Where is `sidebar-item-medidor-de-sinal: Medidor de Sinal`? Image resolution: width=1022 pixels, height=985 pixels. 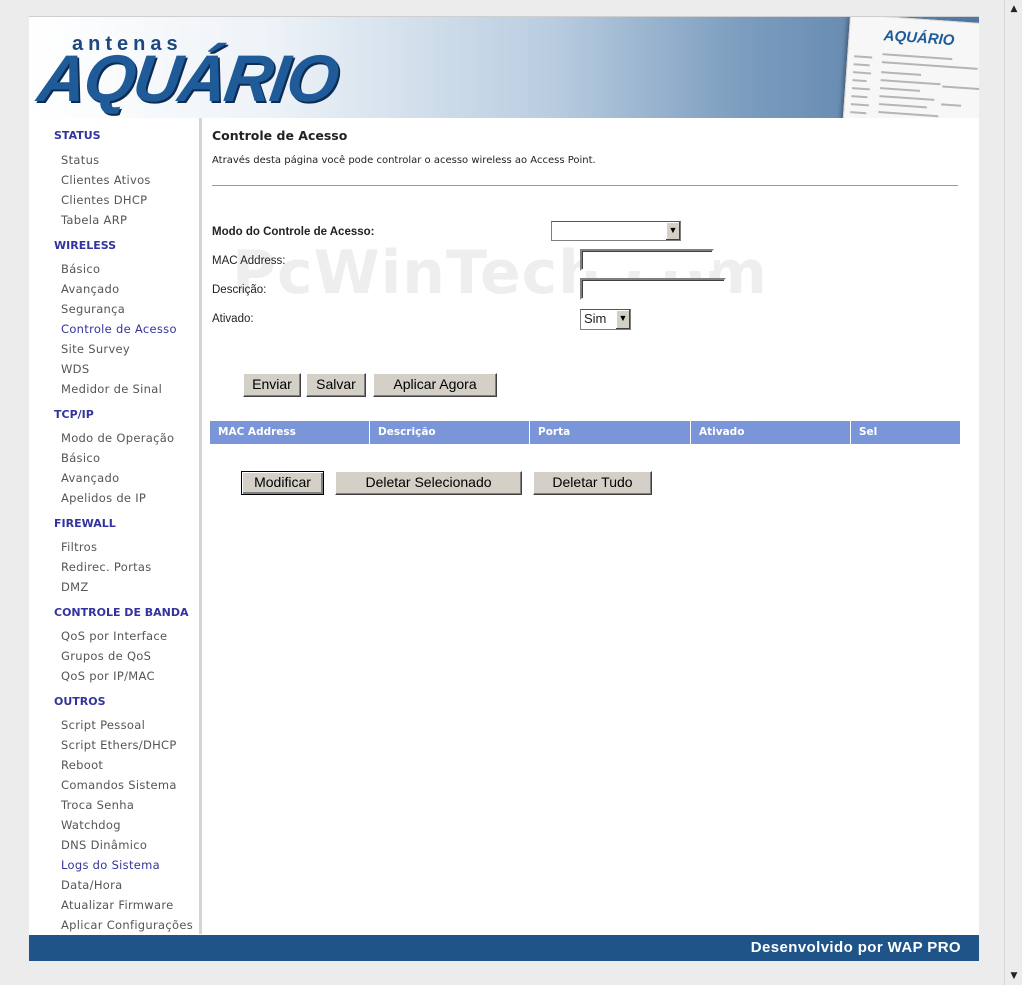
sidebar-item-medidor-de-sinal: Medidor de Sinal is located at coordinates (111, 389).